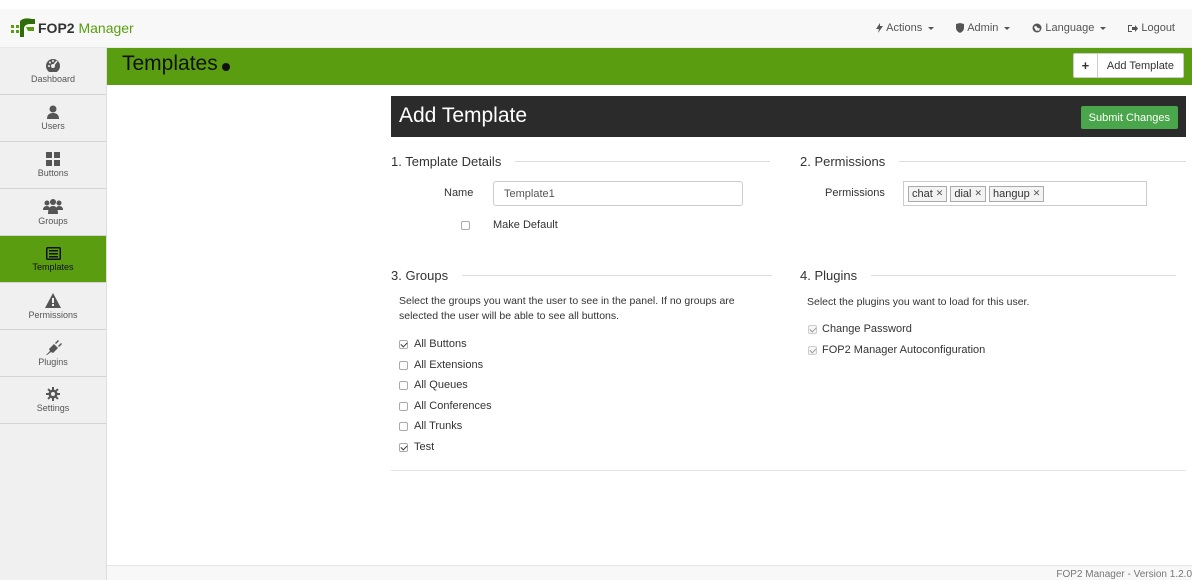  I want to click on bolt-icon, so click(880, 28).